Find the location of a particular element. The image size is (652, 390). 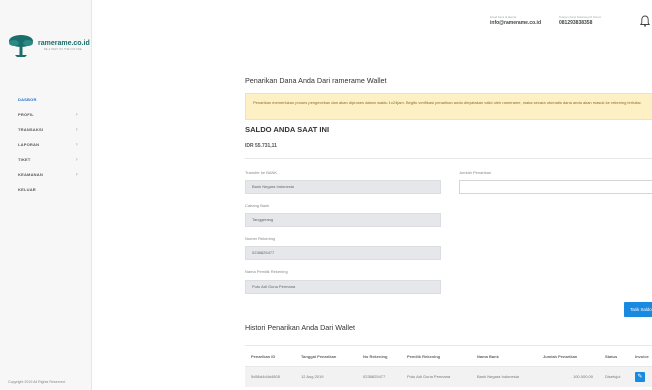

col-header: Jumlah Penarikan is located at coordinates (568, 356).